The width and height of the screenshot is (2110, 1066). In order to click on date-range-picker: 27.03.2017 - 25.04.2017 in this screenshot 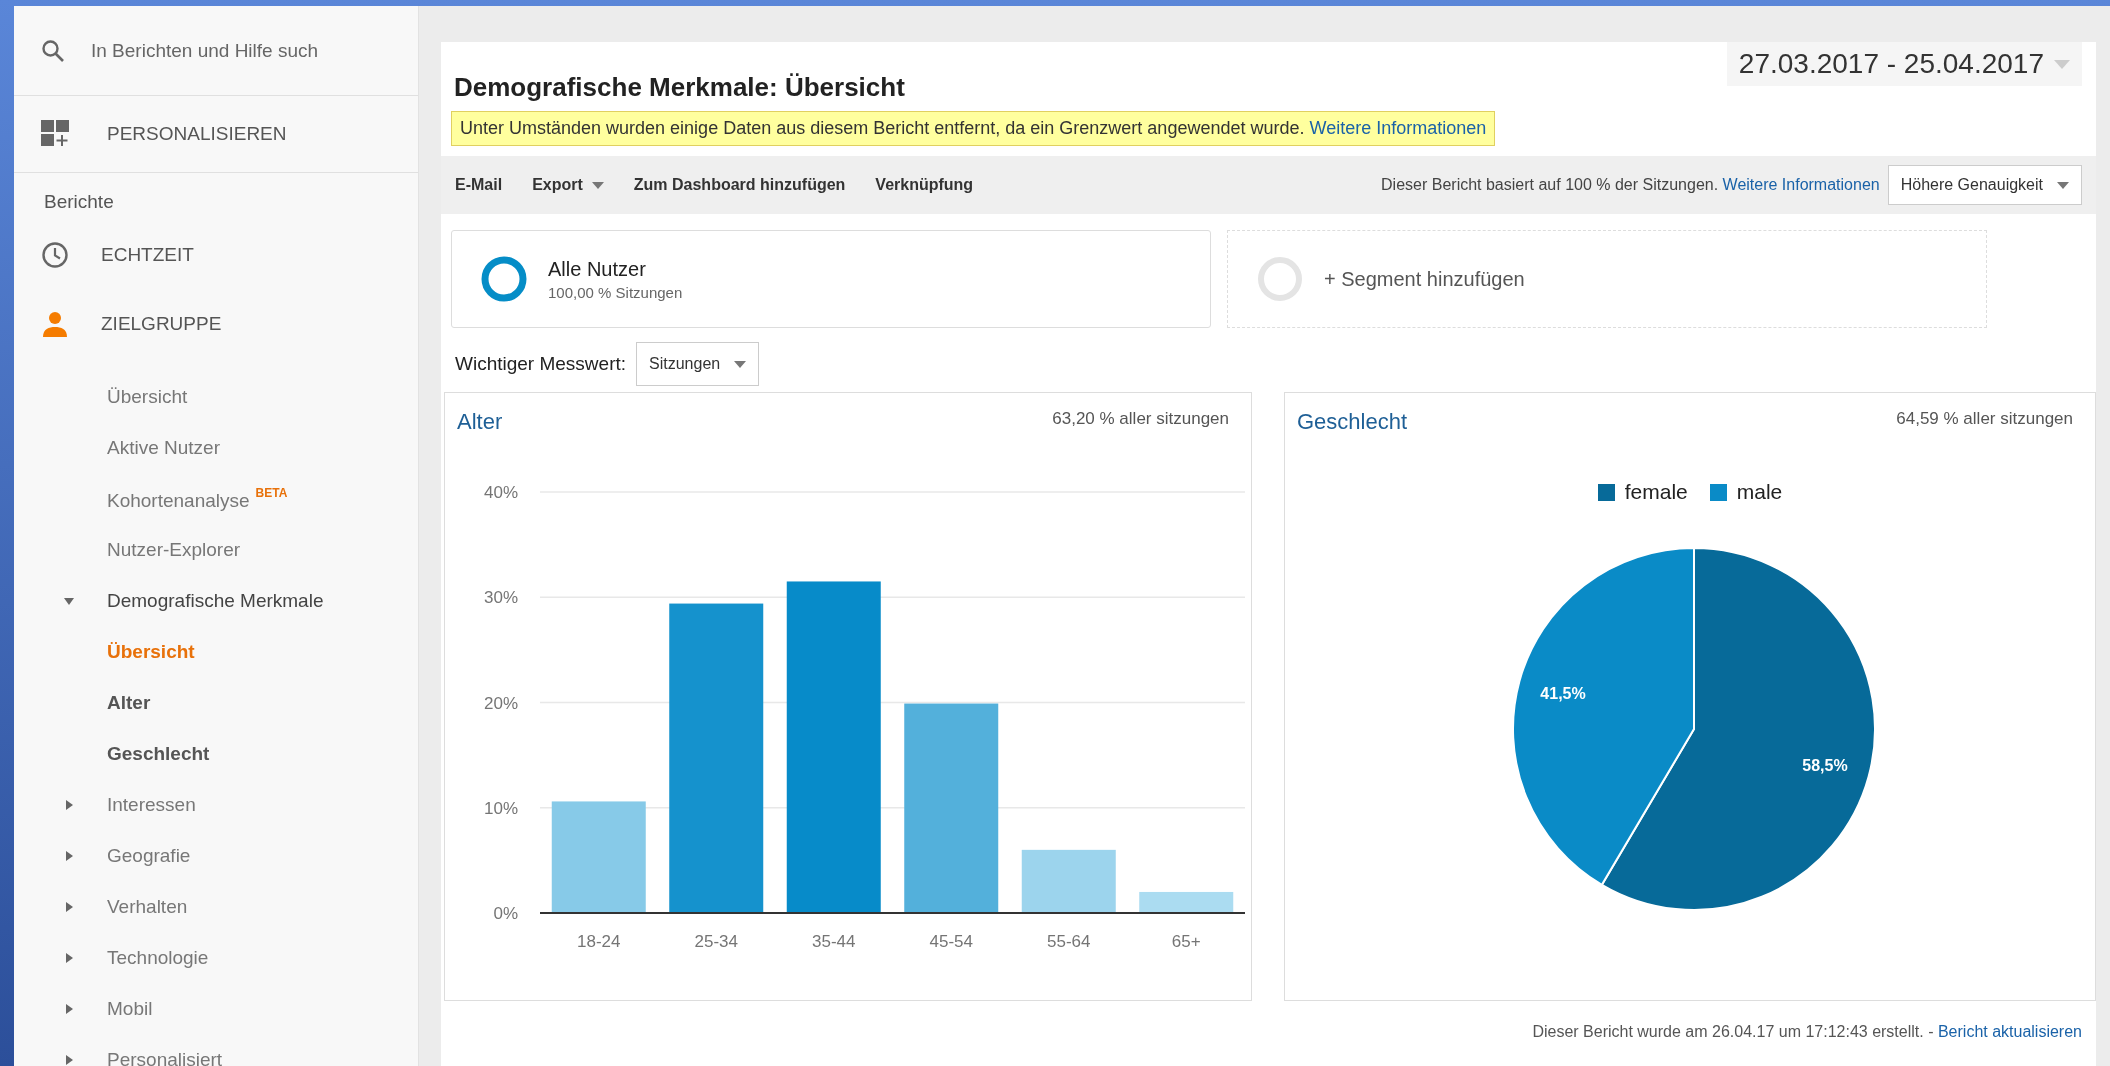, I will do `click(1904, 64)`.